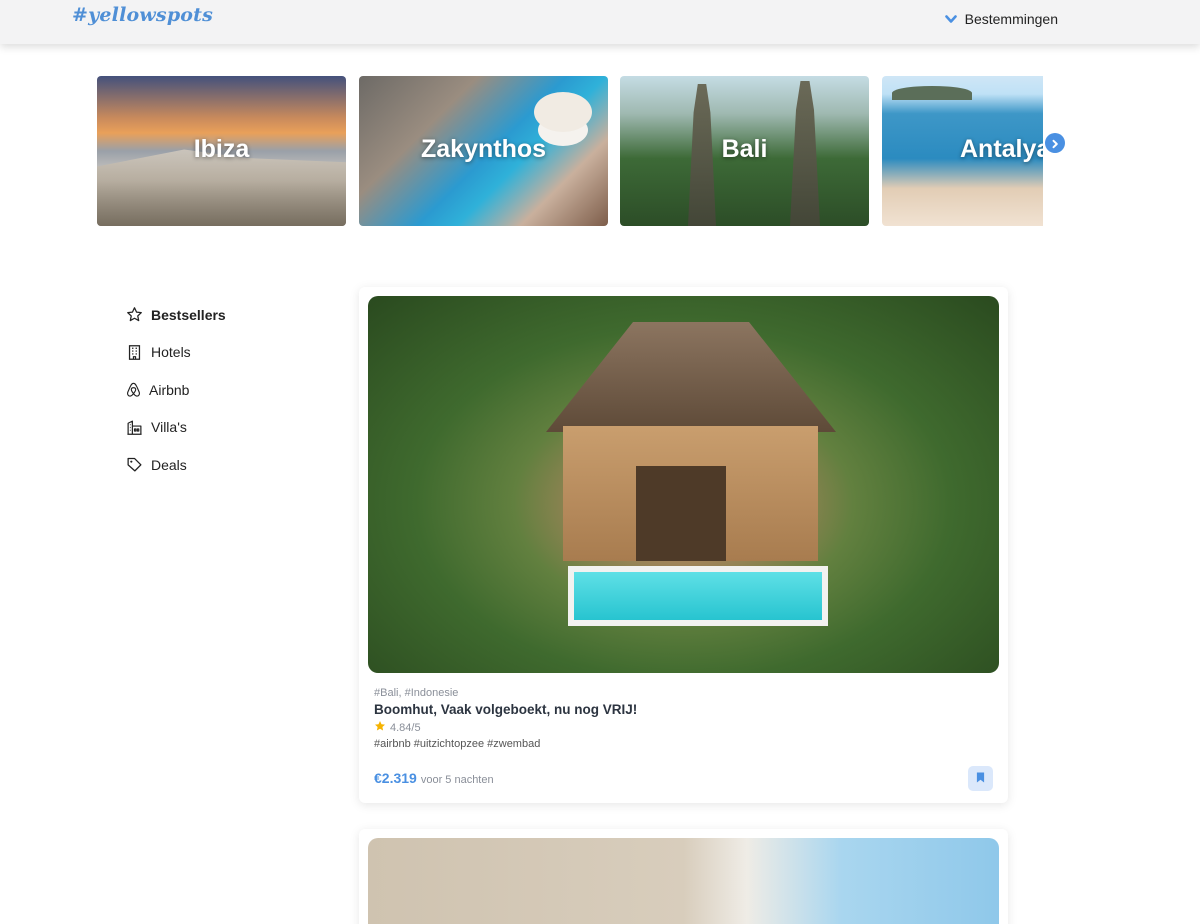 The width and height of the screenshot is (1200, 924). What do you see at coordinates (226, 428) in the screenshot?
I see `sidebar-item-villas: Villa's` at bounding box center [226, 428].